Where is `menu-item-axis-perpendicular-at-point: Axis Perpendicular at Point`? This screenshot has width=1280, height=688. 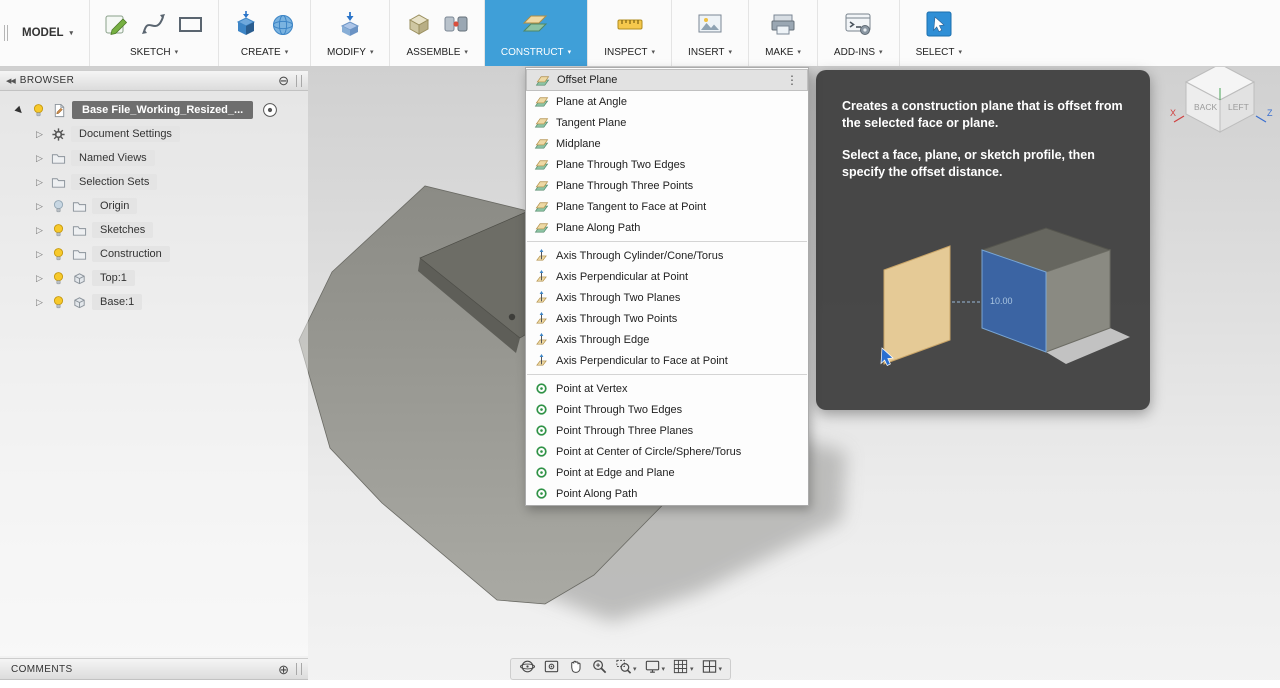 menu-item-axis-perpendicular-at-point: Axis Perpendicular at Point is located at coordinates (667, 276).